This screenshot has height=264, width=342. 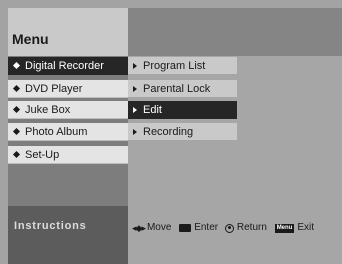 I want to click on return-hint: Return, so click(x=251, y=227).